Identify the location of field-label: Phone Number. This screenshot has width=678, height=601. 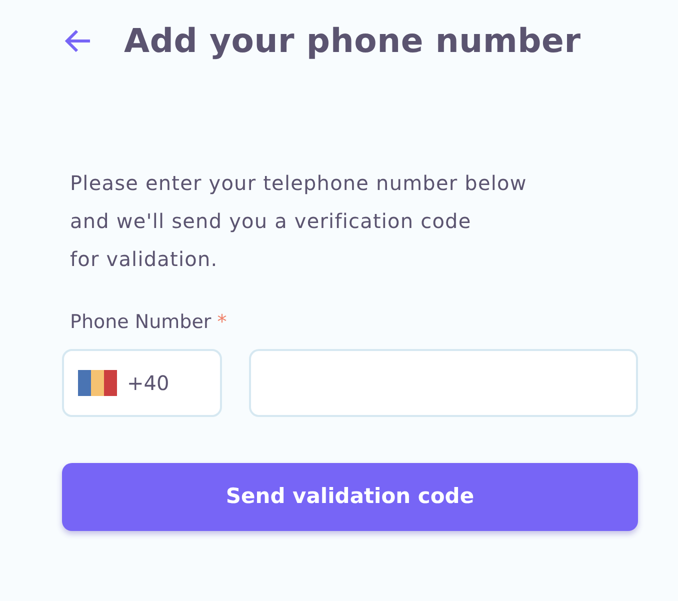
(141, 322).